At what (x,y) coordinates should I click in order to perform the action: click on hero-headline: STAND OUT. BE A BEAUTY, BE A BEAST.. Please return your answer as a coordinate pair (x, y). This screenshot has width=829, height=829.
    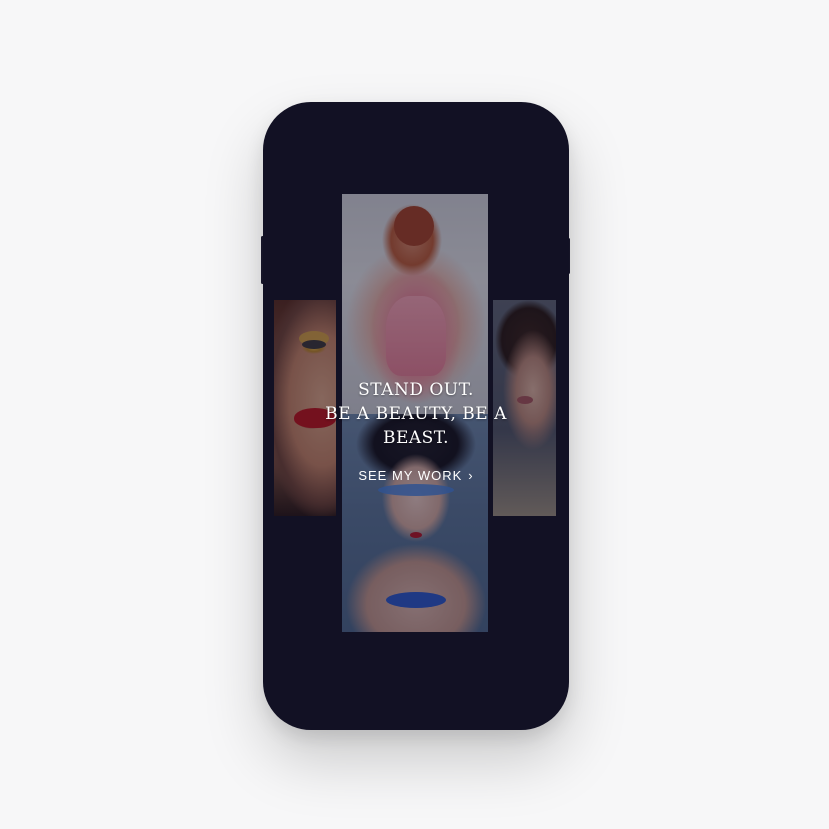
    Looking at the image, I should click on (416, 414).